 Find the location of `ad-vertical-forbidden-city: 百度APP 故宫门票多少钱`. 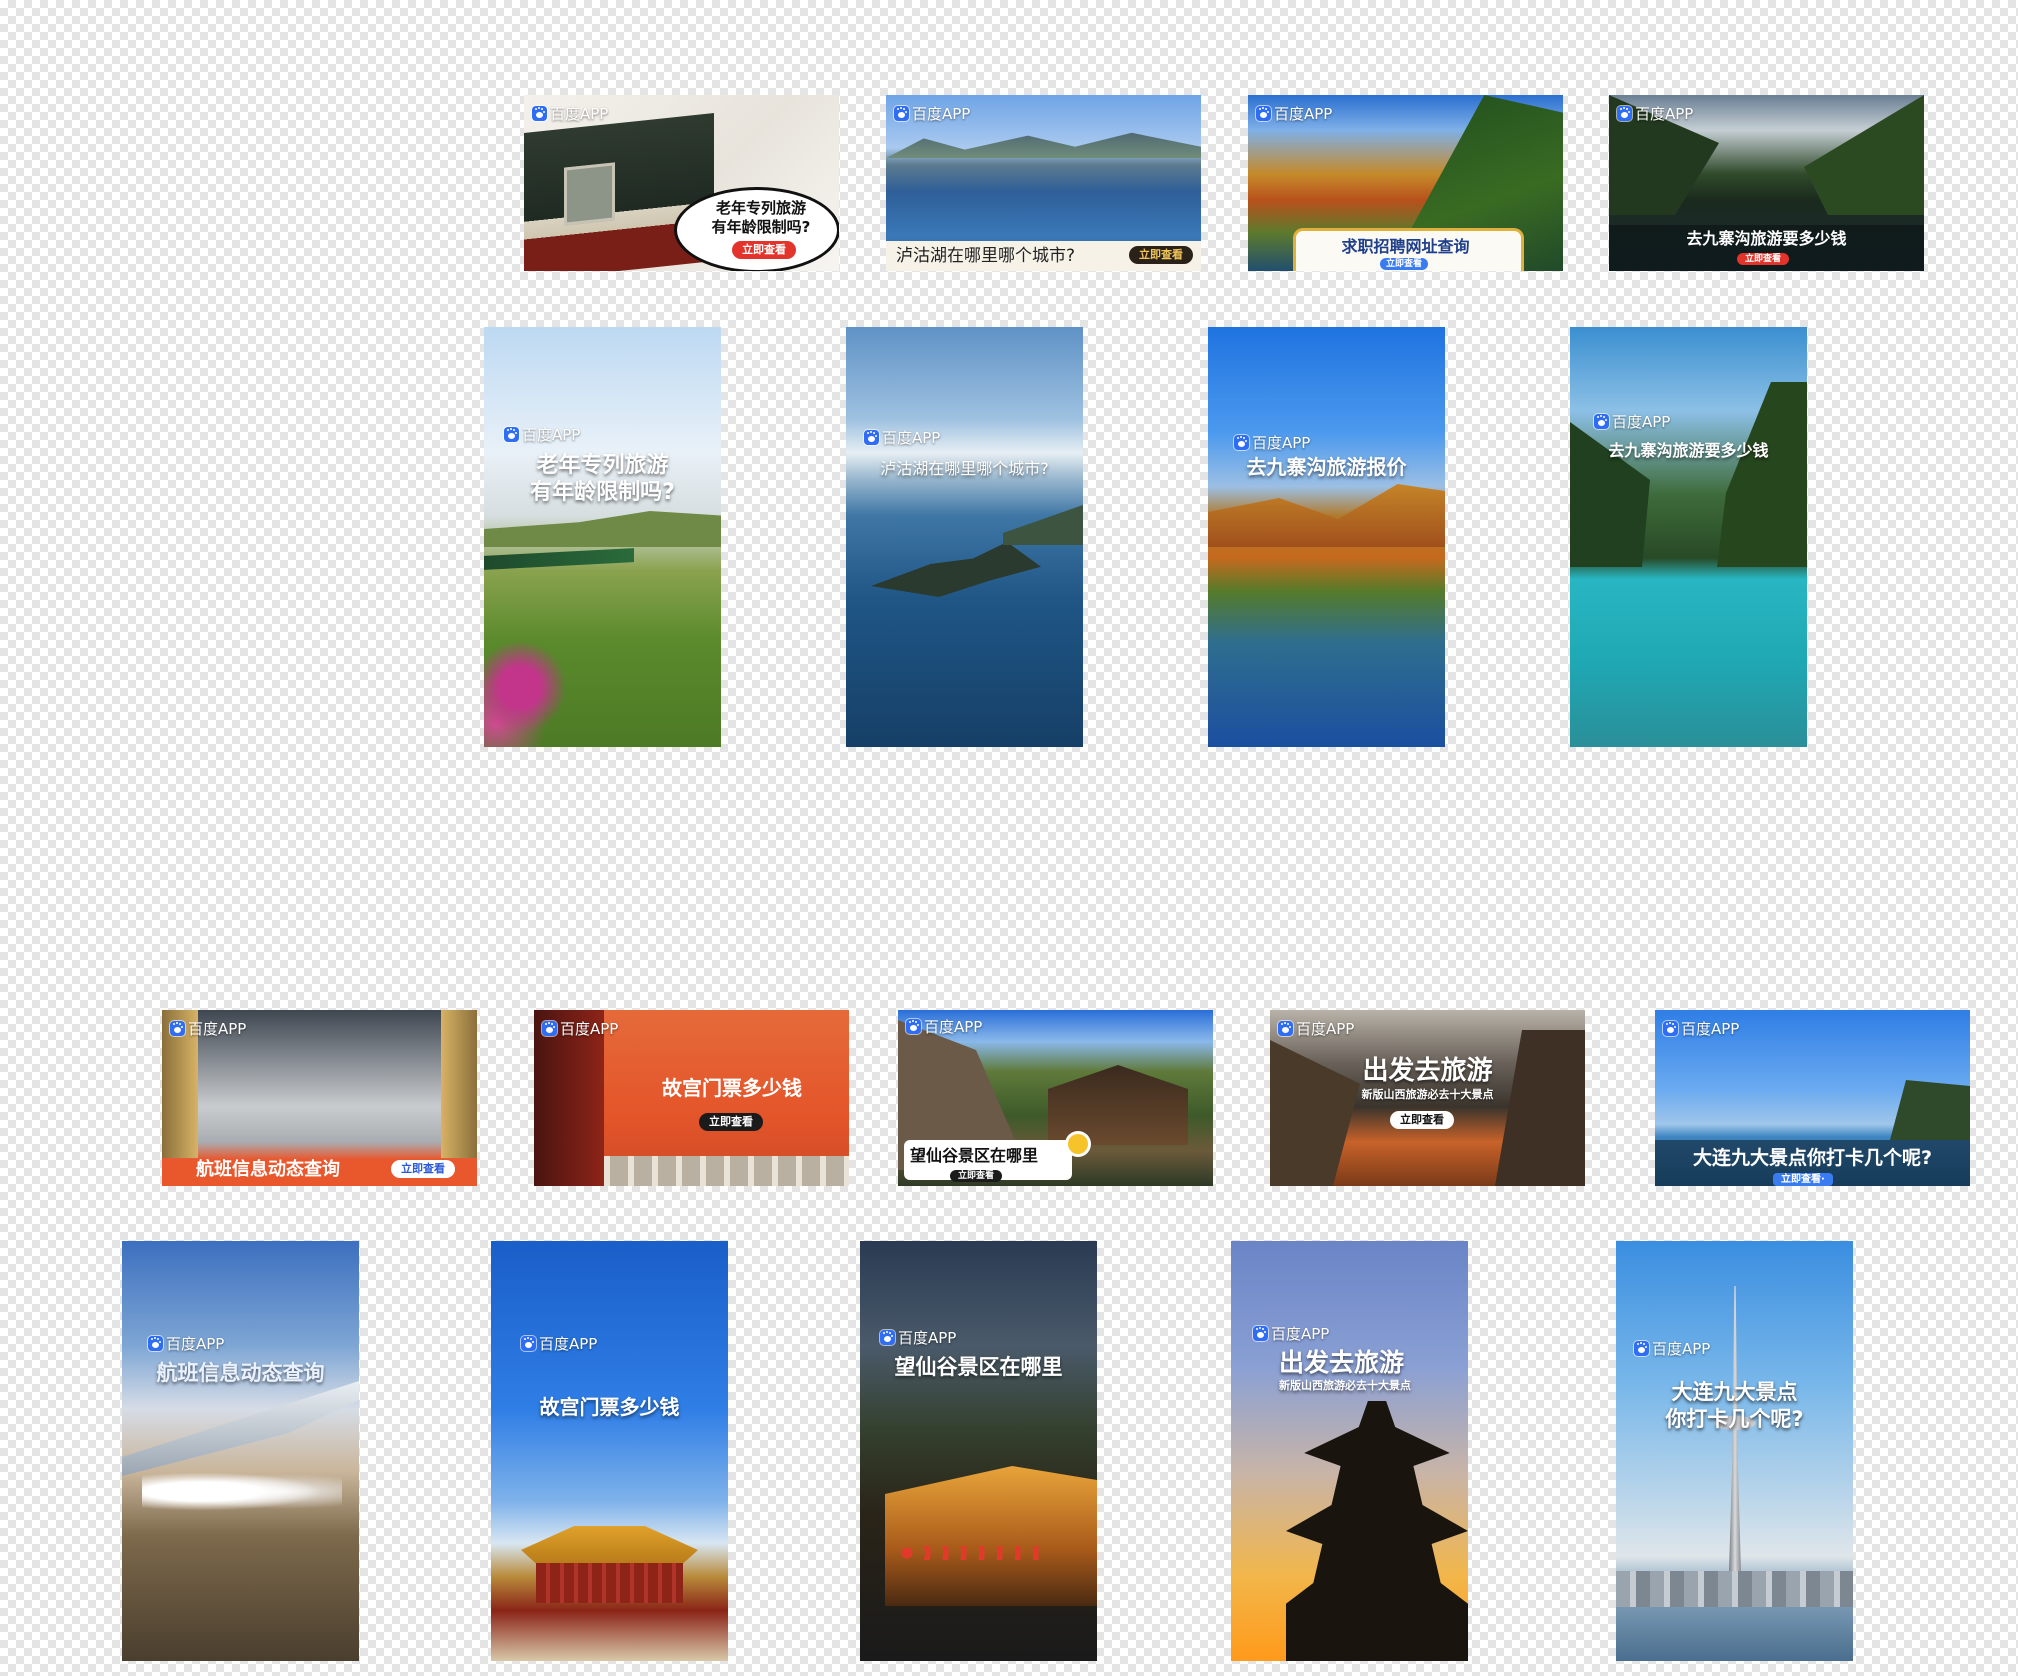

ad-vertical-forbidden-city: 百度APP 故宫门票多少钱 is located at coordinates (609, 1451).